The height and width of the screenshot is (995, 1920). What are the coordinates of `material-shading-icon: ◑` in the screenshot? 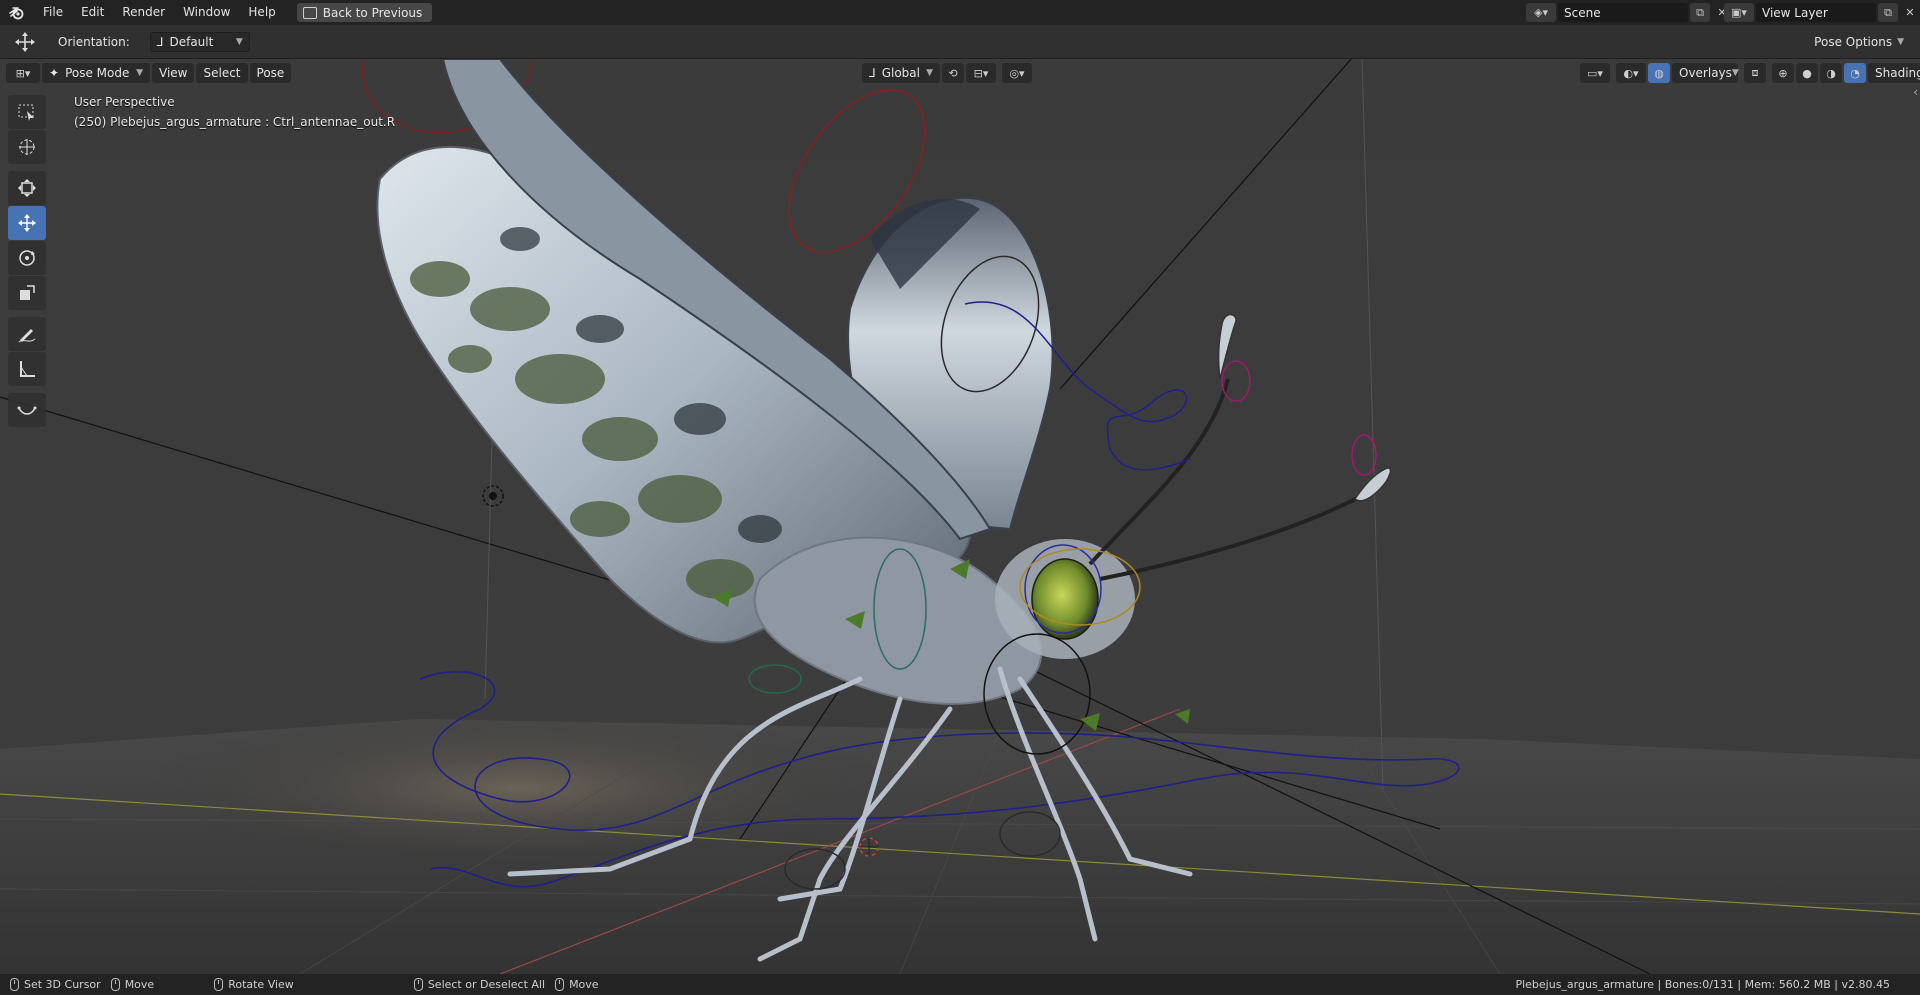 It's located at (1831, 73).